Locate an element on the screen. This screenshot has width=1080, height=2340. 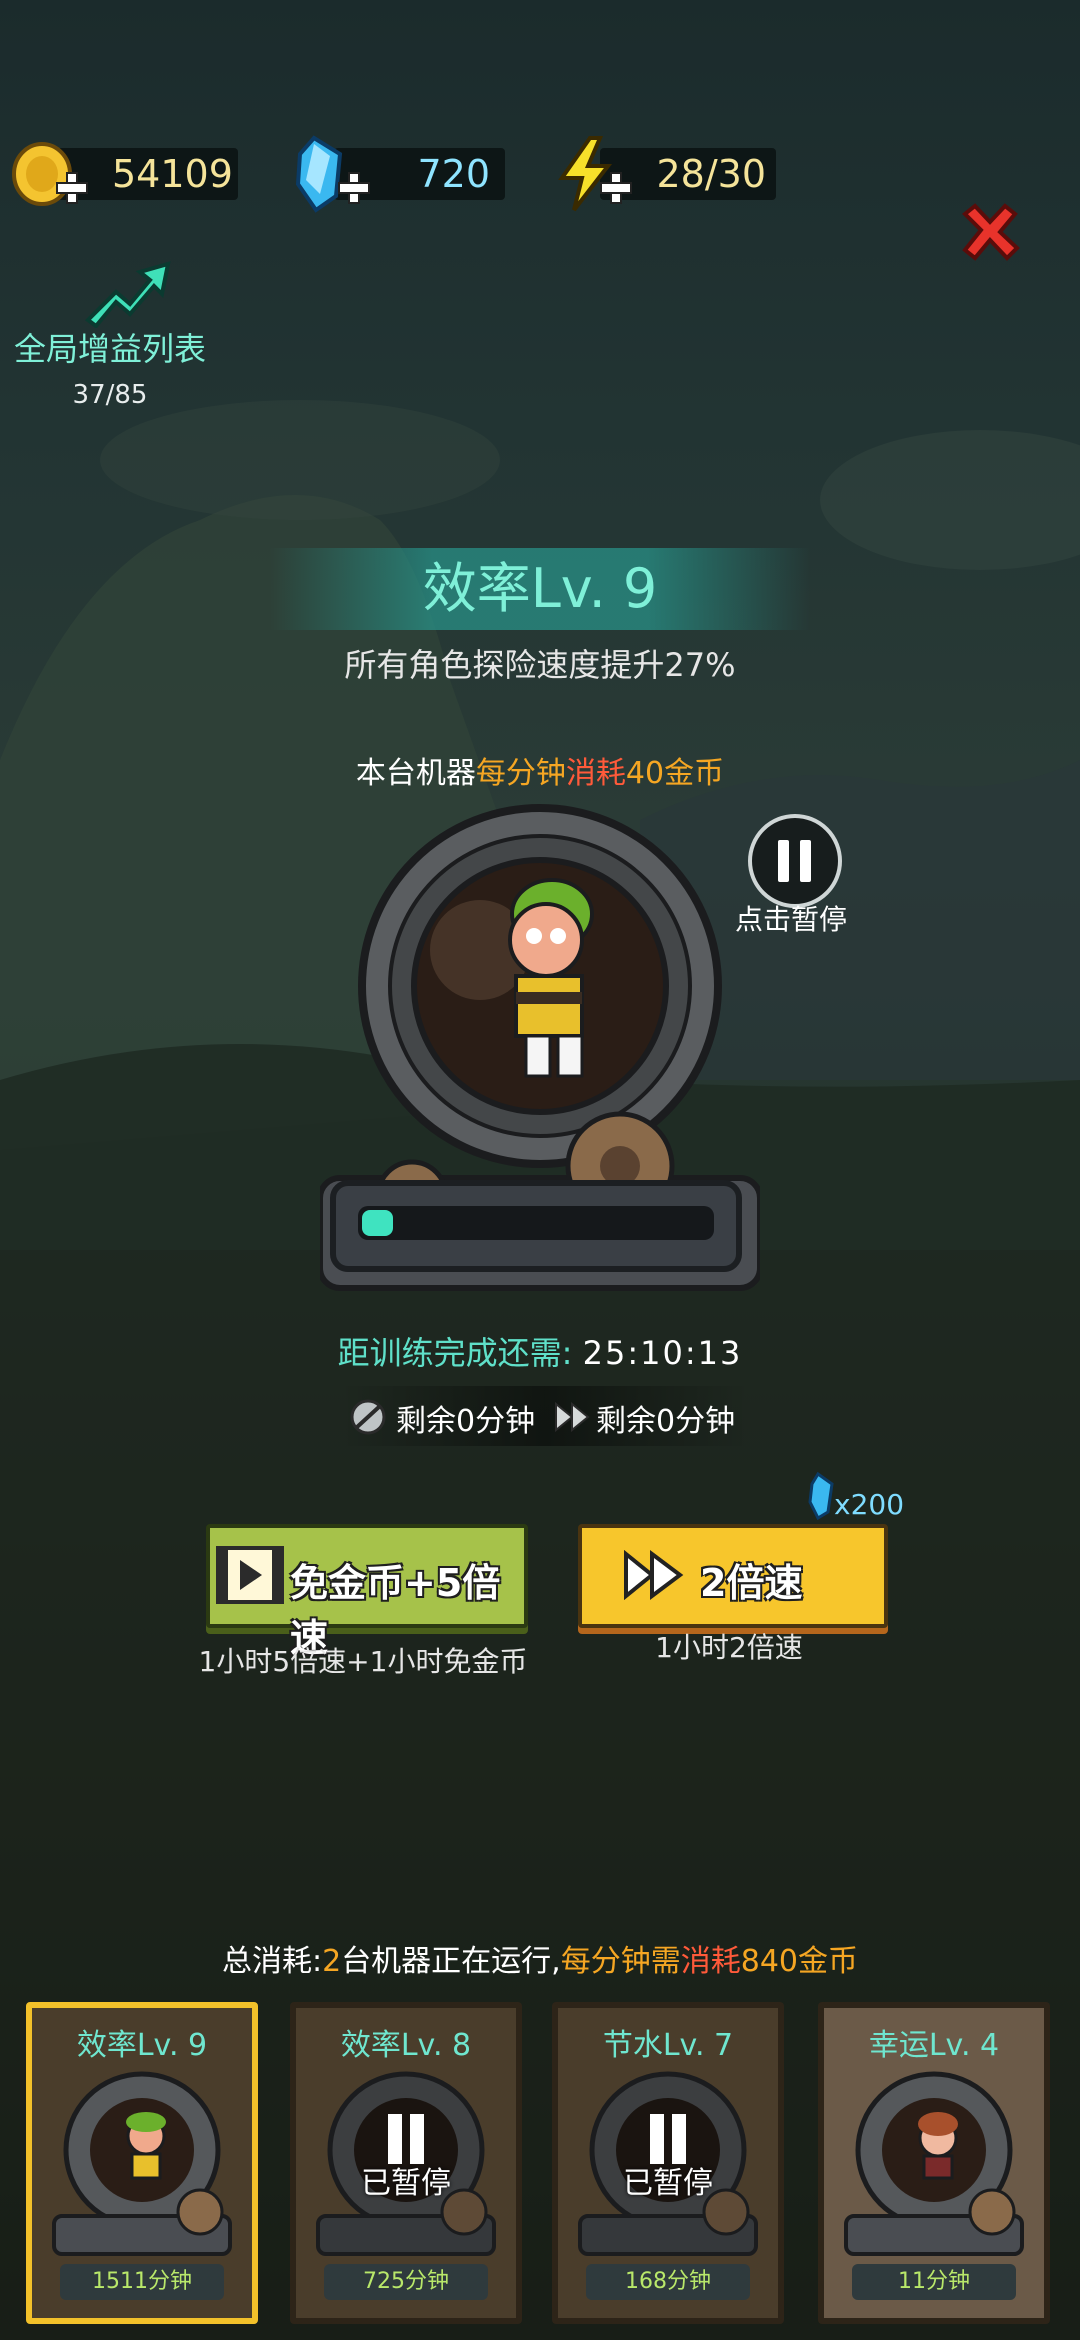
machine-card-water-7: 节水Lv. 7 已暂停 168分钟 is located at coordinates (668, 2163).